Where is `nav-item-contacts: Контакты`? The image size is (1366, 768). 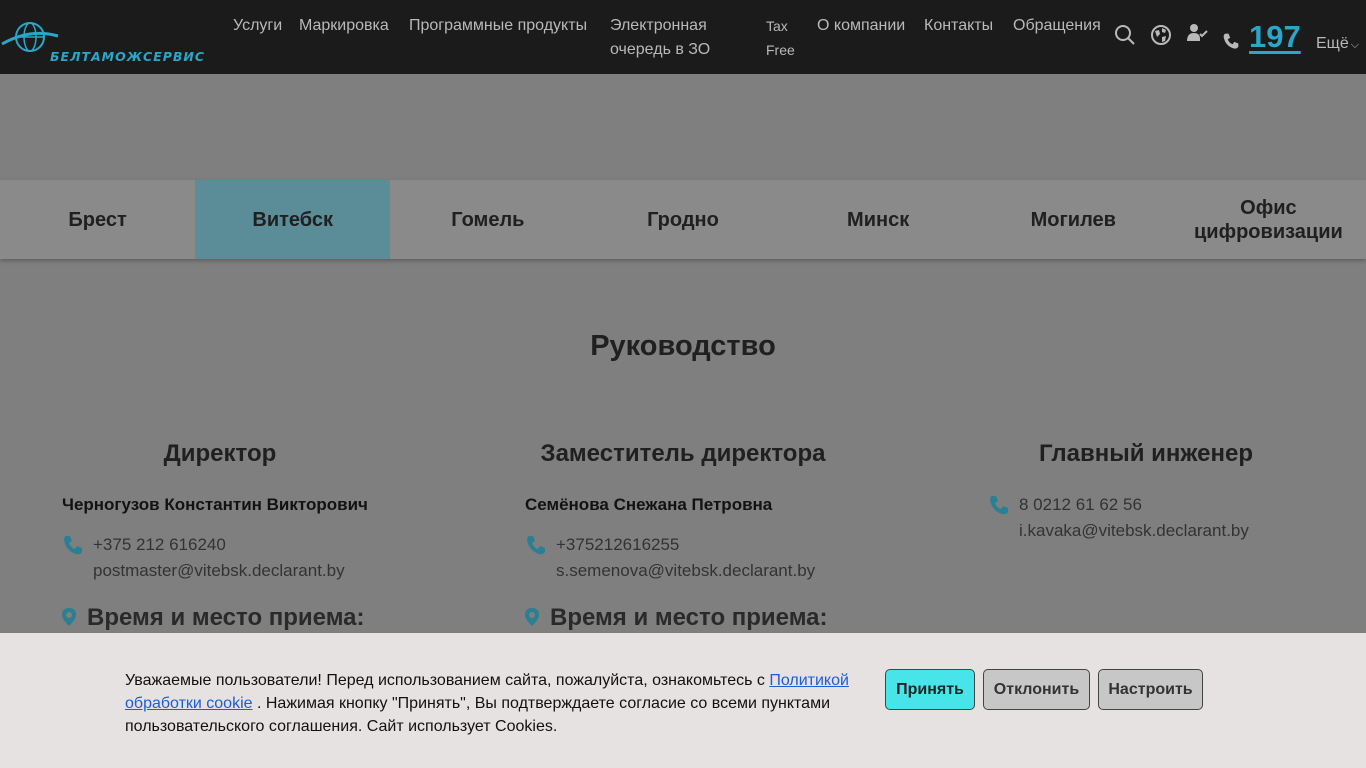 nav-item-contacts: Контакты is located at coordinates (958, 26).